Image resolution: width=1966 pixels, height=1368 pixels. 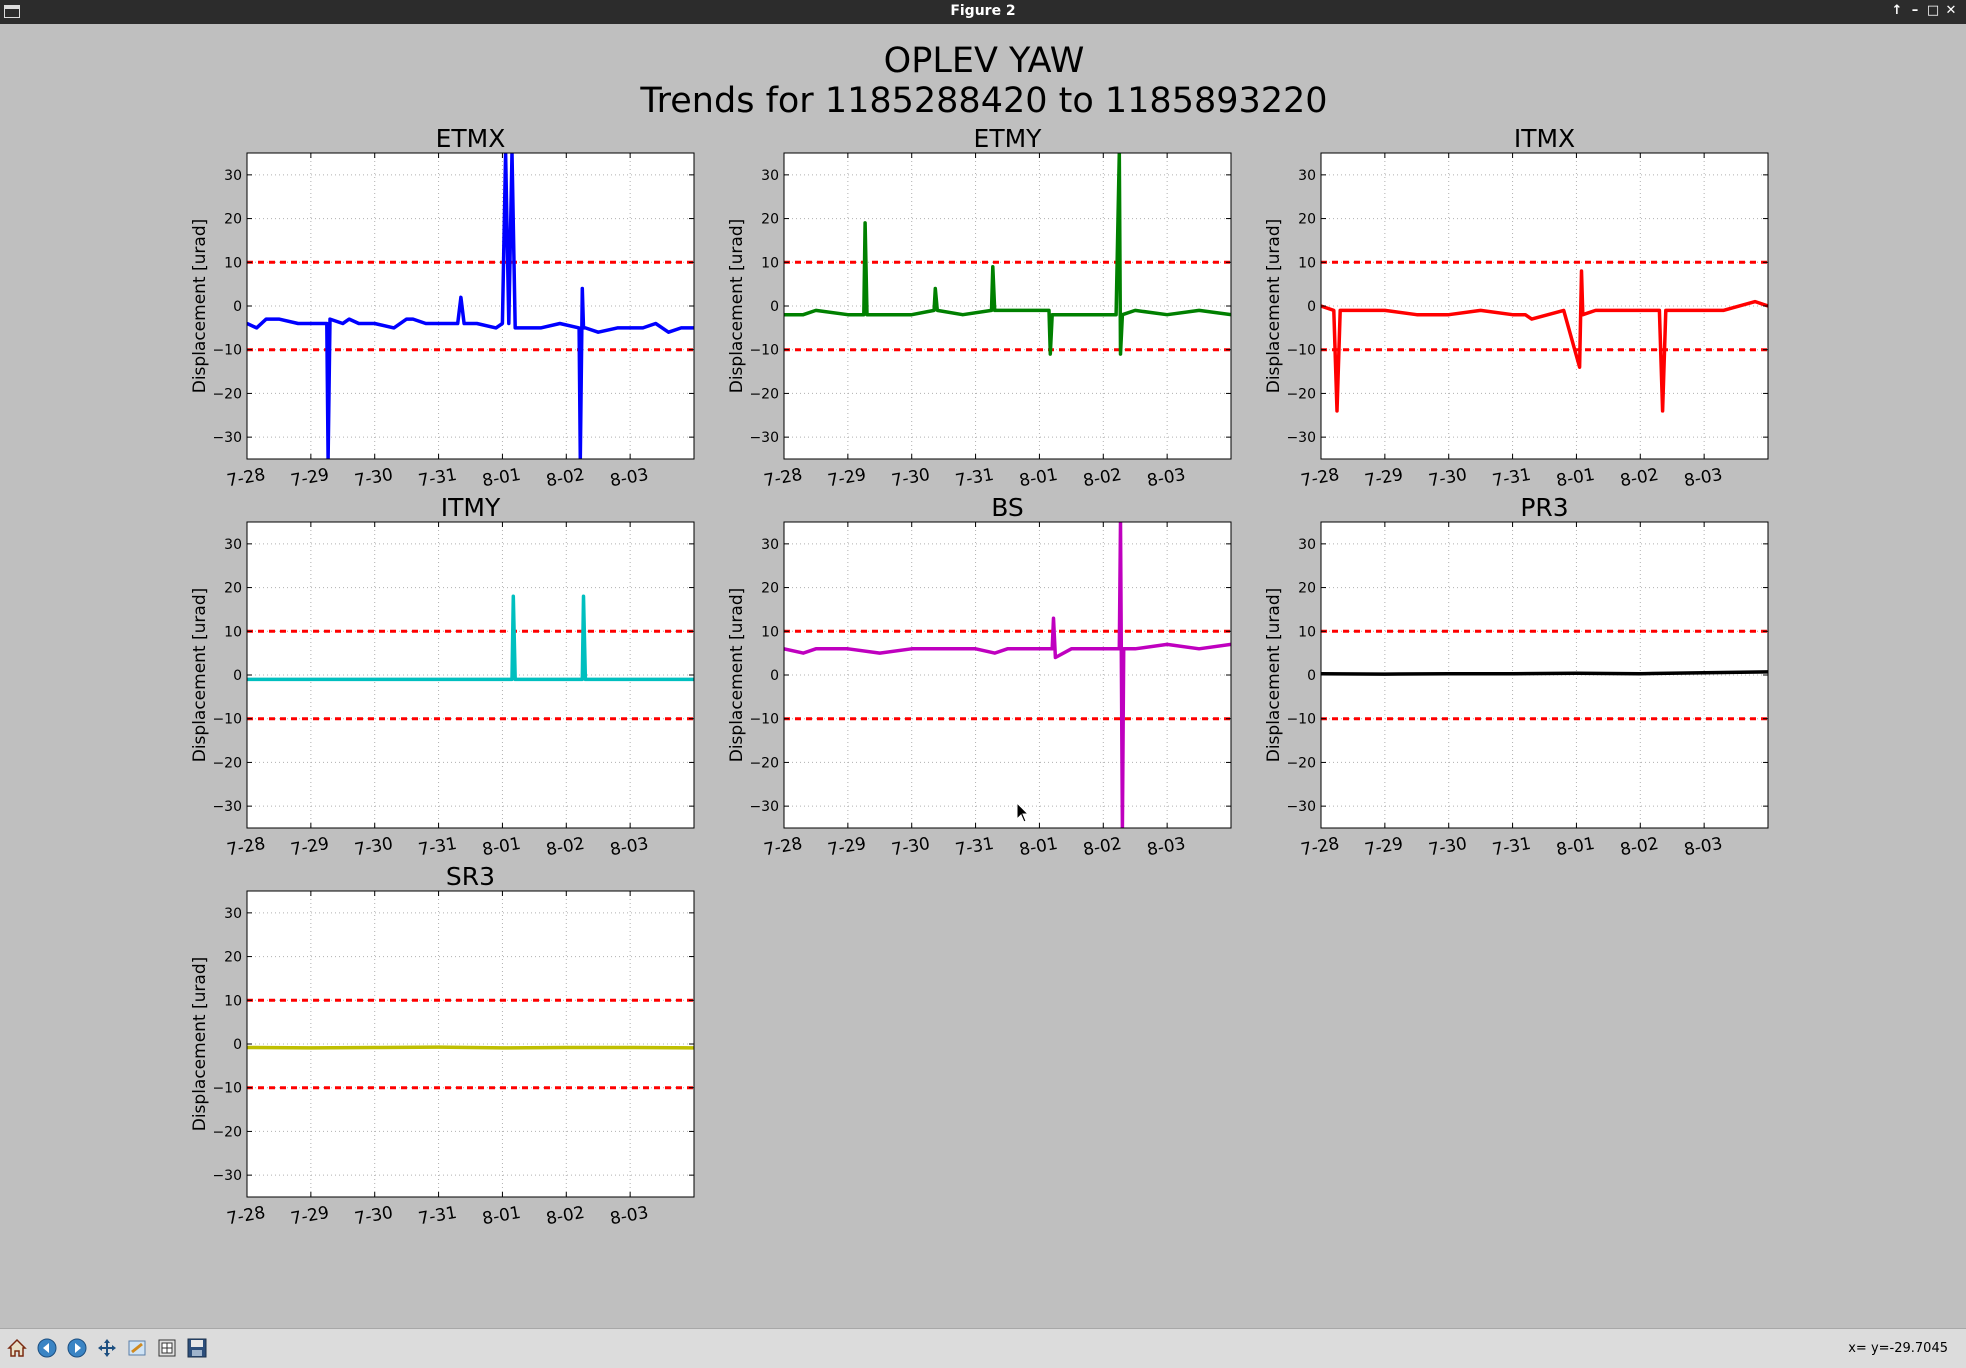 What do you see at coordinates (983, 101) in the screenshot?
I see `figure-title-line2: Trends for 1185288420 to 1185893220` at bounding box center [983, 101].